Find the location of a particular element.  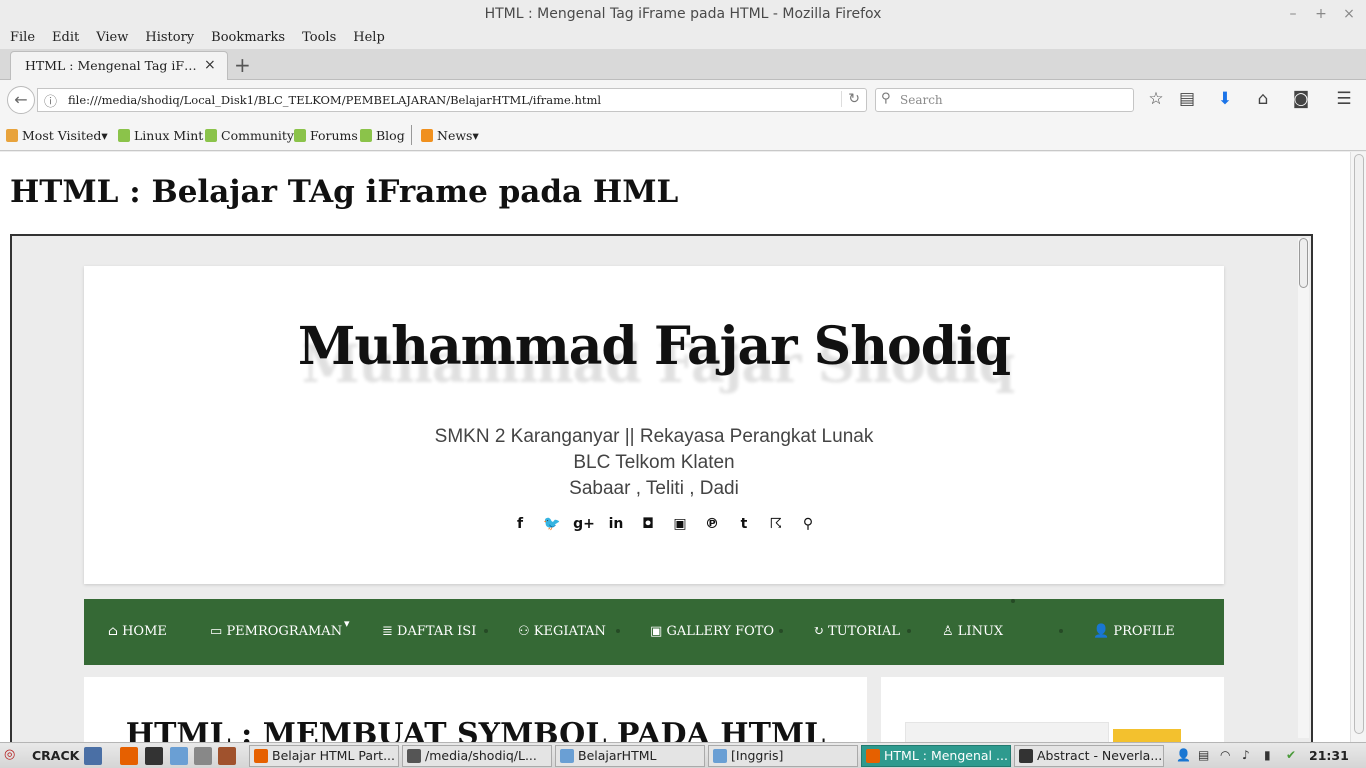

facebook-icon: f is located at coordinates (520, 524).